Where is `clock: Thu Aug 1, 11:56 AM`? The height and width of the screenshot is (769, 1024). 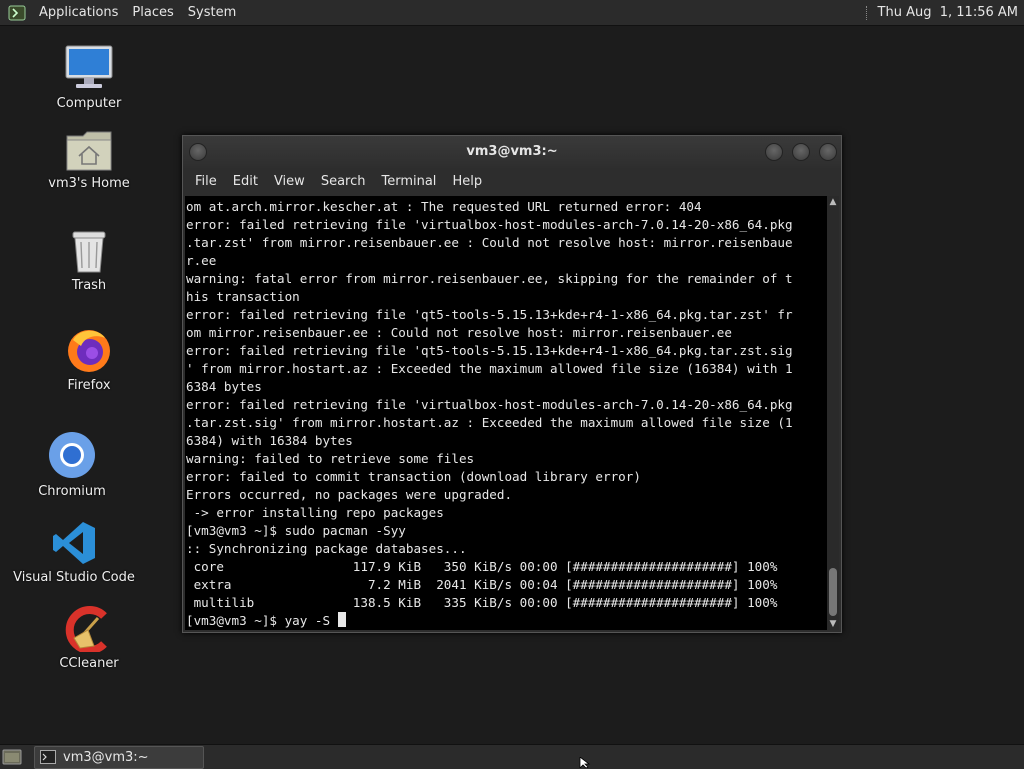 clock: Thu Aug 1, 11:56 AM is located at coordinates (951, 12).